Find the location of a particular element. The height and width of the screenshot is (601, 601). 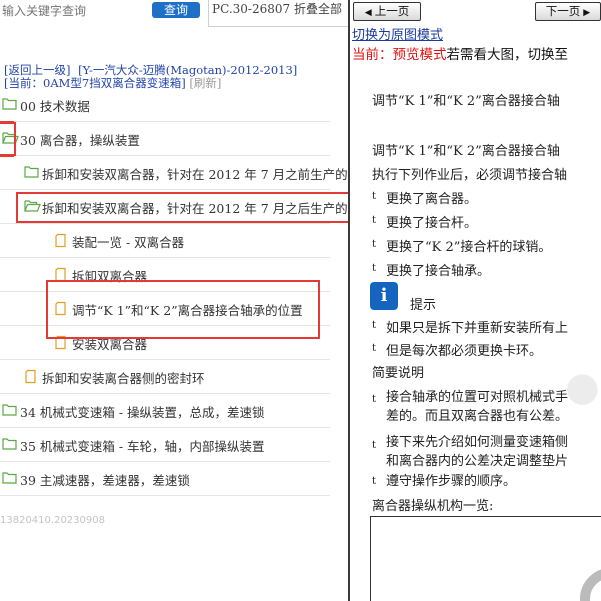

doc-heading: 调节“K 1”和“K 2”离合器接合轴 is located at coordinates (466, 151).